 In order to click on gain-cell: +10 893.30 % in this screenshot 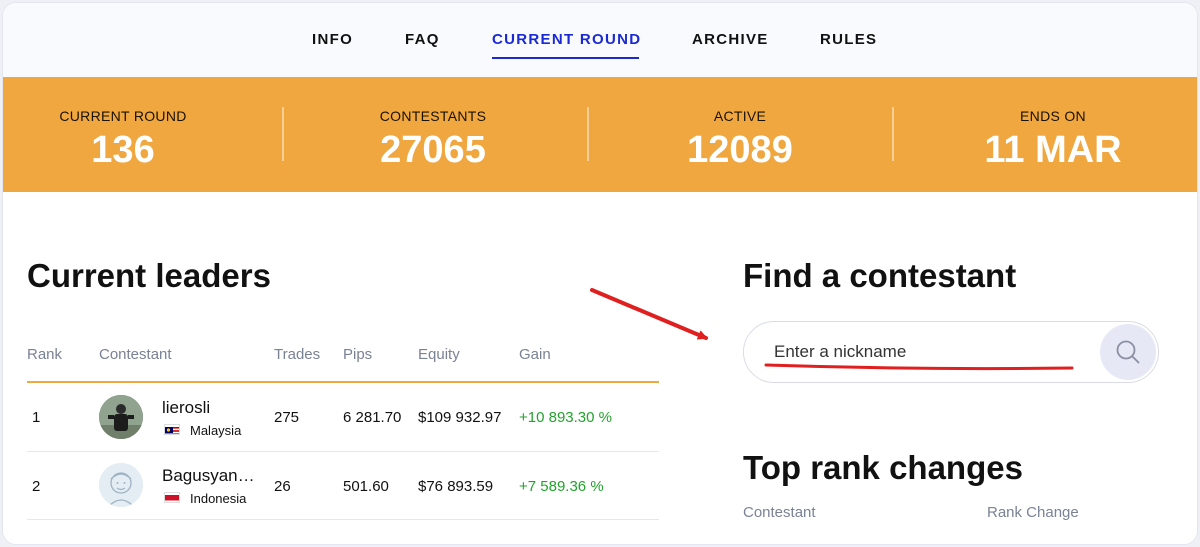, I will do `click(565, 417)`.